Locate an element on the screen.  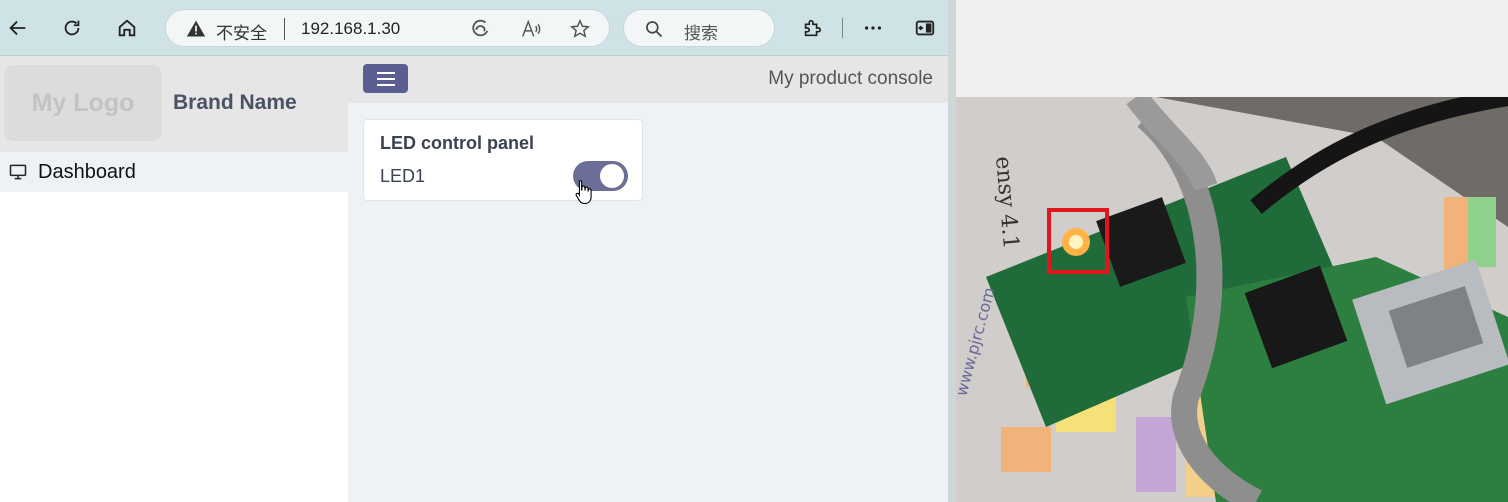
home-icon is located at coordinates (127, 28).